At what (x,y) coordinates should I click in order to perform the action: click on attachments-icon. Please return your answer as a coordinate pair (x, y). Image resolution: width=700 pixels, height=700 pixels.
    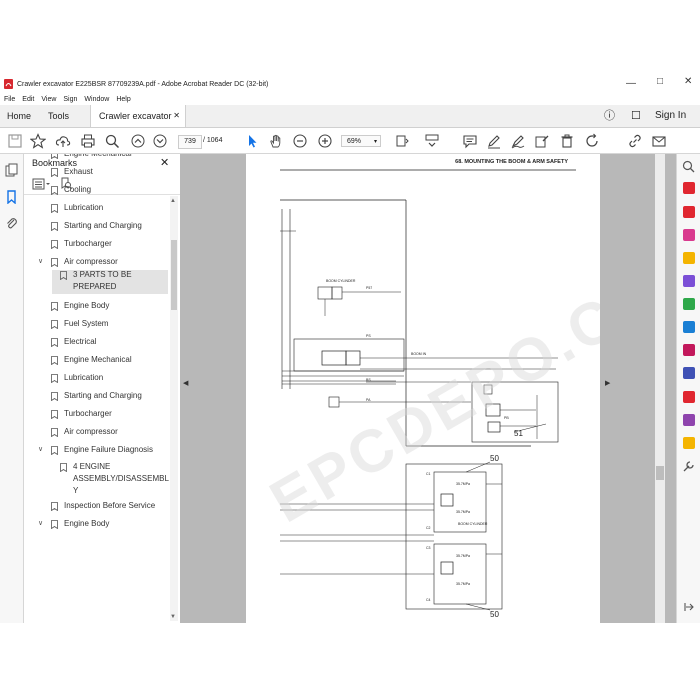
    Looking at the image, I should click on (11, 223).